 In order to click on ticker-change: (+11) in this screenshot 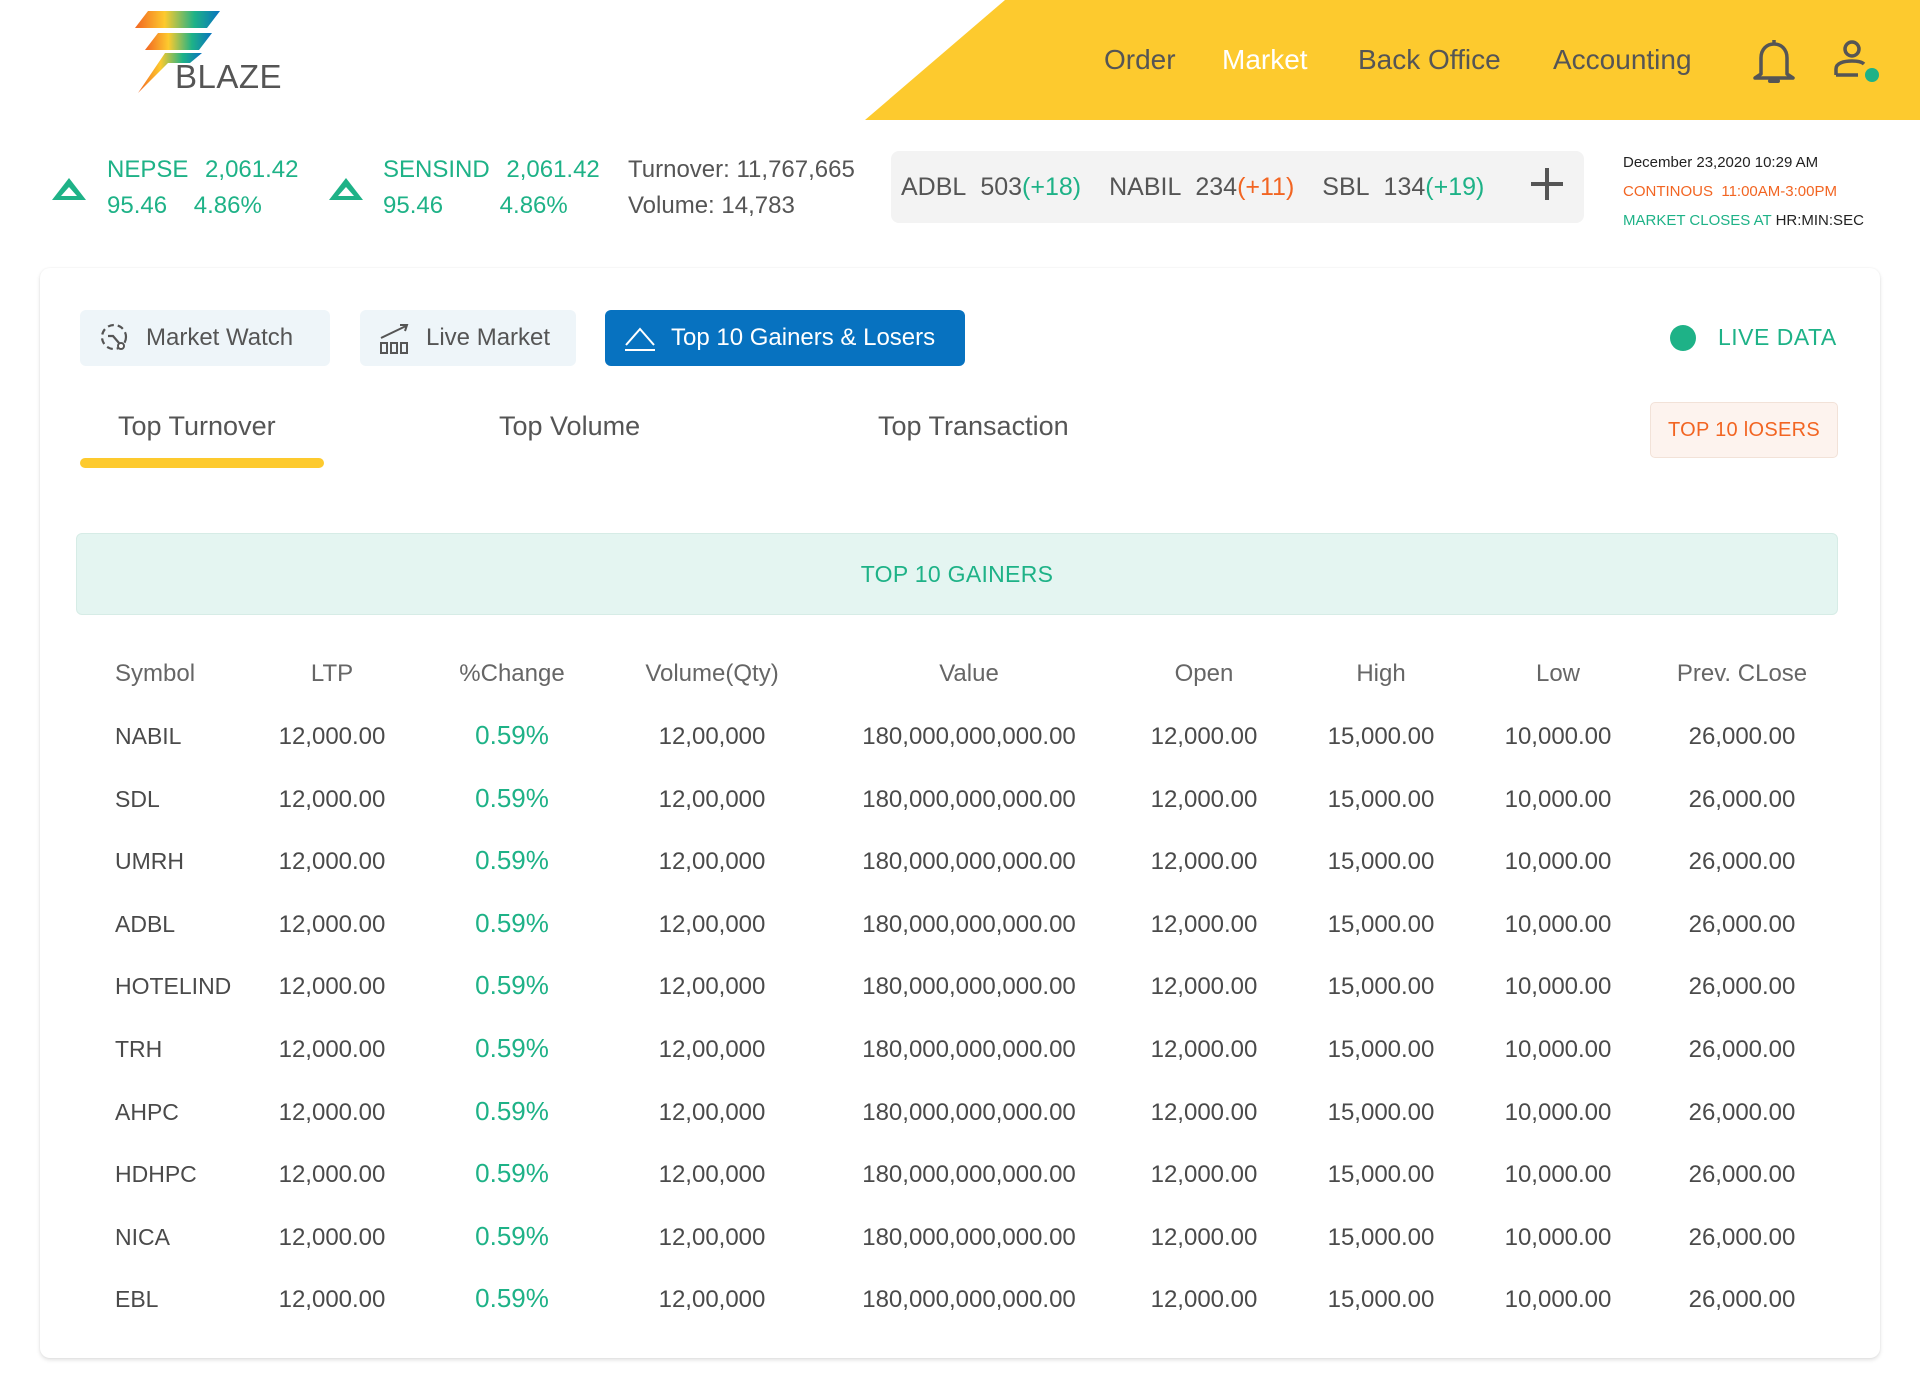, I will do `click(1266, 186)`.